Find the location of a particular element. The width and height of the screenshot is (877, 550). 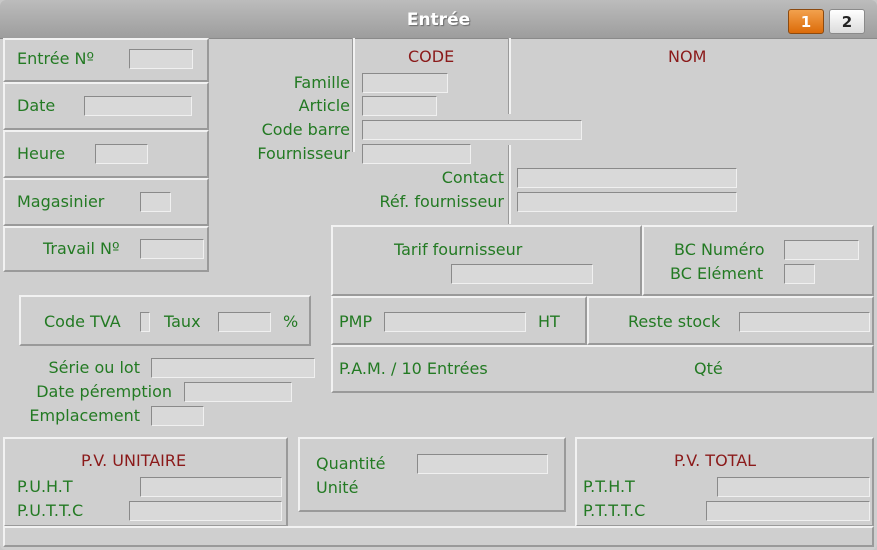

famille-field is located at coordinates (405, 83).